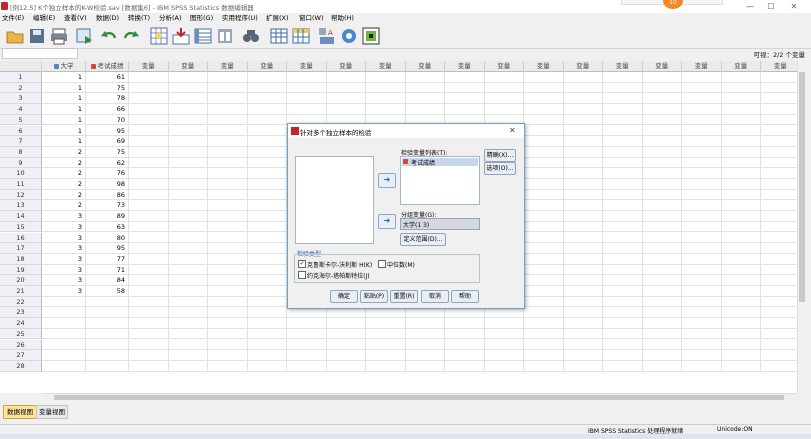 The width and height of the screenshot is (811, 439). What do you see at coordinates (21, 131) in the screenshot?
I see `row-header: 6` at bounding box center [21, 131].